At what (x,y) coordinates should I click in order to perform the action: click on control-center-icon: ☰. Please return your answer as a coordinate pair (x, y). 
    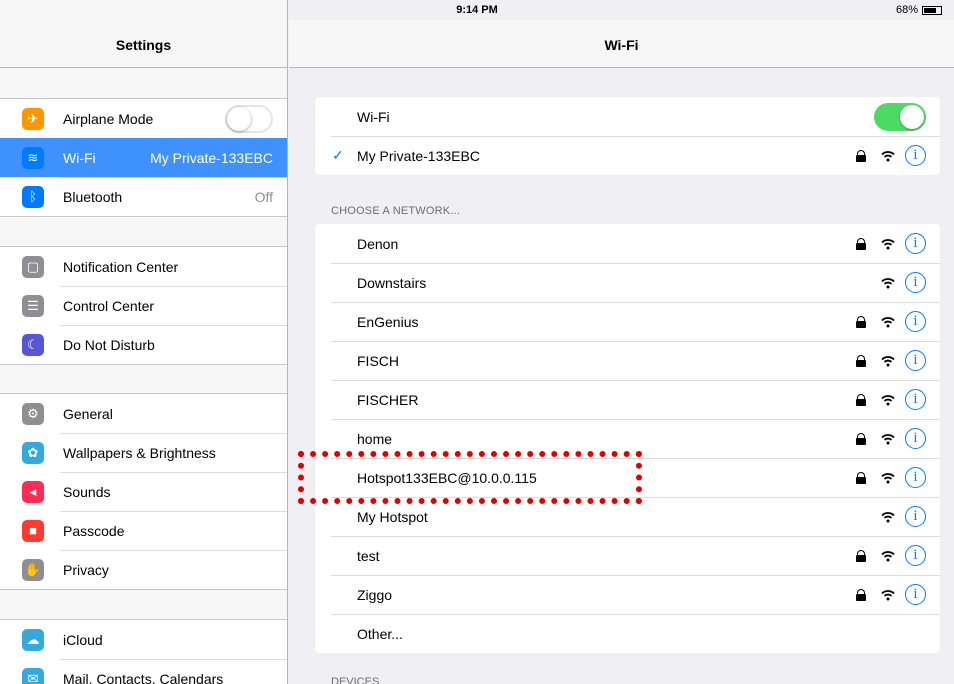
    Looking at the image, I should click on (33, 305).